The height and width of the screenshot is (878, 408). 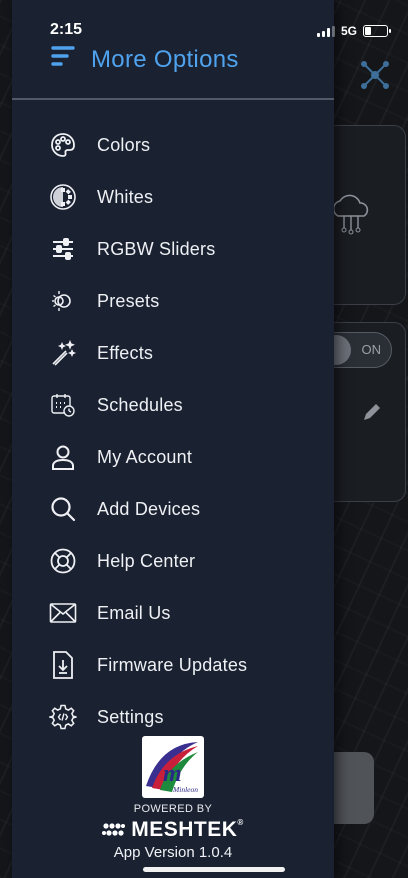 What do you see at coordinates (66, 29) in the screenshot?
I see `status-time: 2:15` at bounding box center [66, 29].